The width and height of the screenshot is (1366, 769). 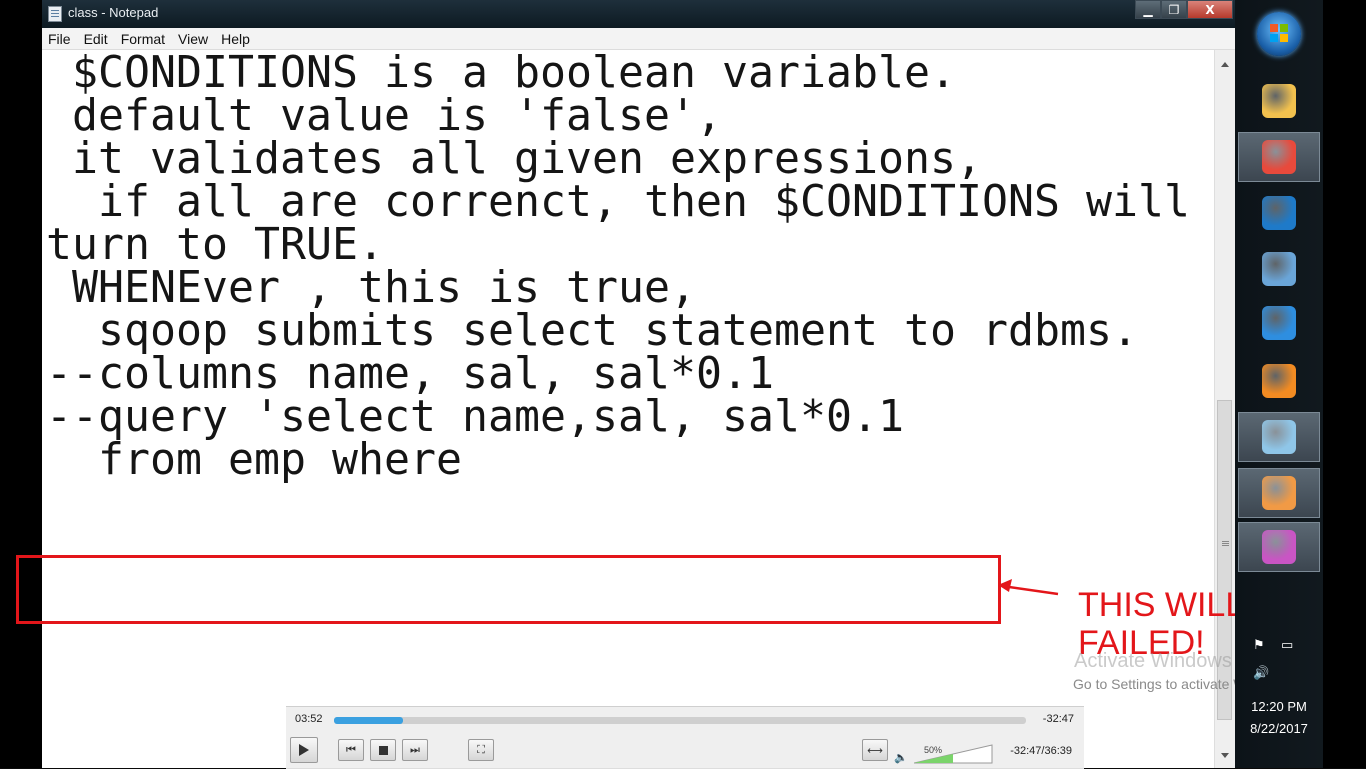 What do you see at coordinates (1225, 64) in the screenshot?
I see `scroll-up-icon` at bounding box center [1225, 64].